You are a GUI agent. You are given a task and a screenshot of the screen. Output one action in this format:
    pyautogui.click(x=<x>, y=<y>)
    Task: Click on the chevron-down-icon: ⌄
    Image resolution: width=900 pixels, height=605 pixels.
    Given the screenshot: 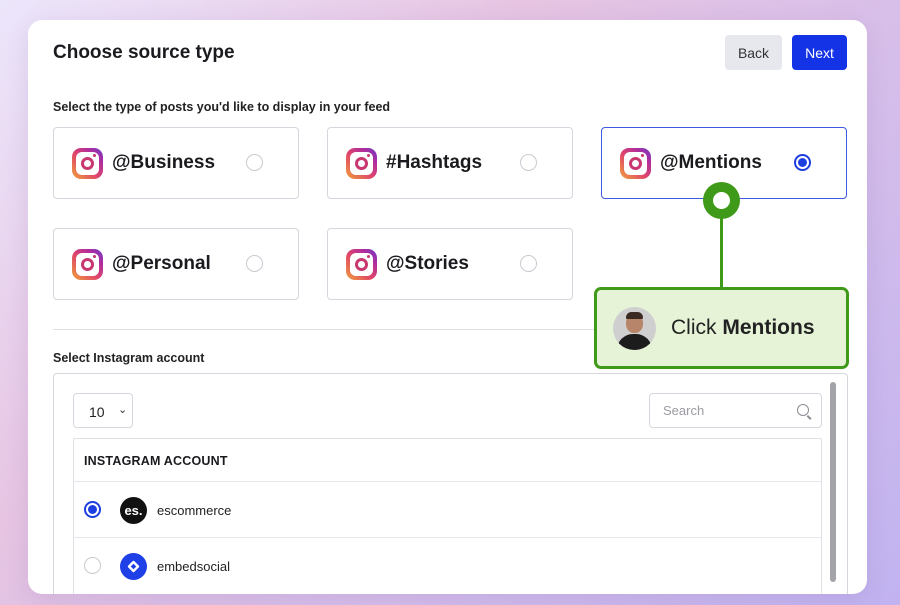 What is the action you would take?
    pyautogui.click(x=123, y=410)
    